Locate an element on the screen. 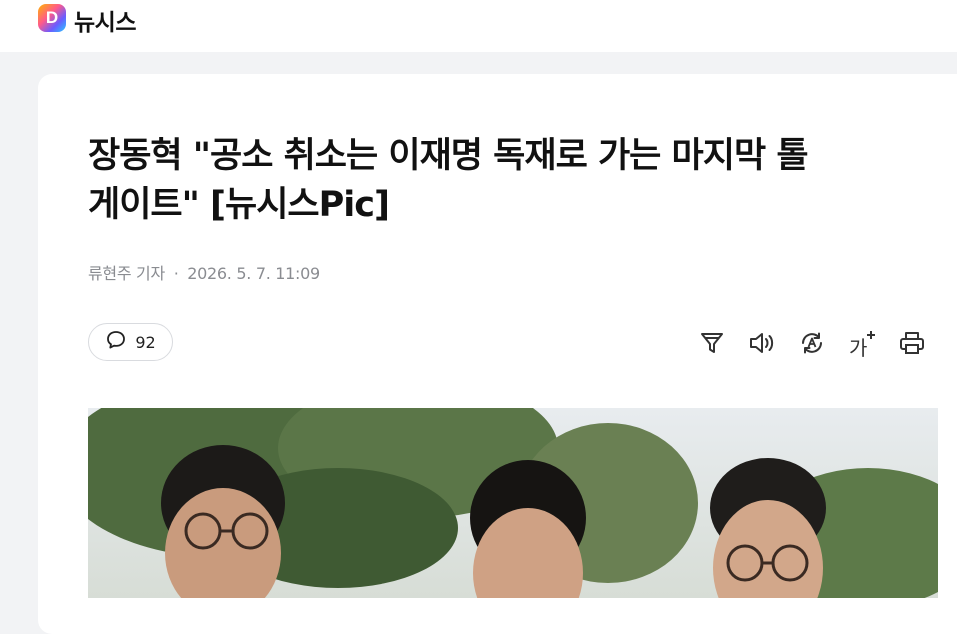  daum-logo-icon: D is located at coordinates (52, 18).